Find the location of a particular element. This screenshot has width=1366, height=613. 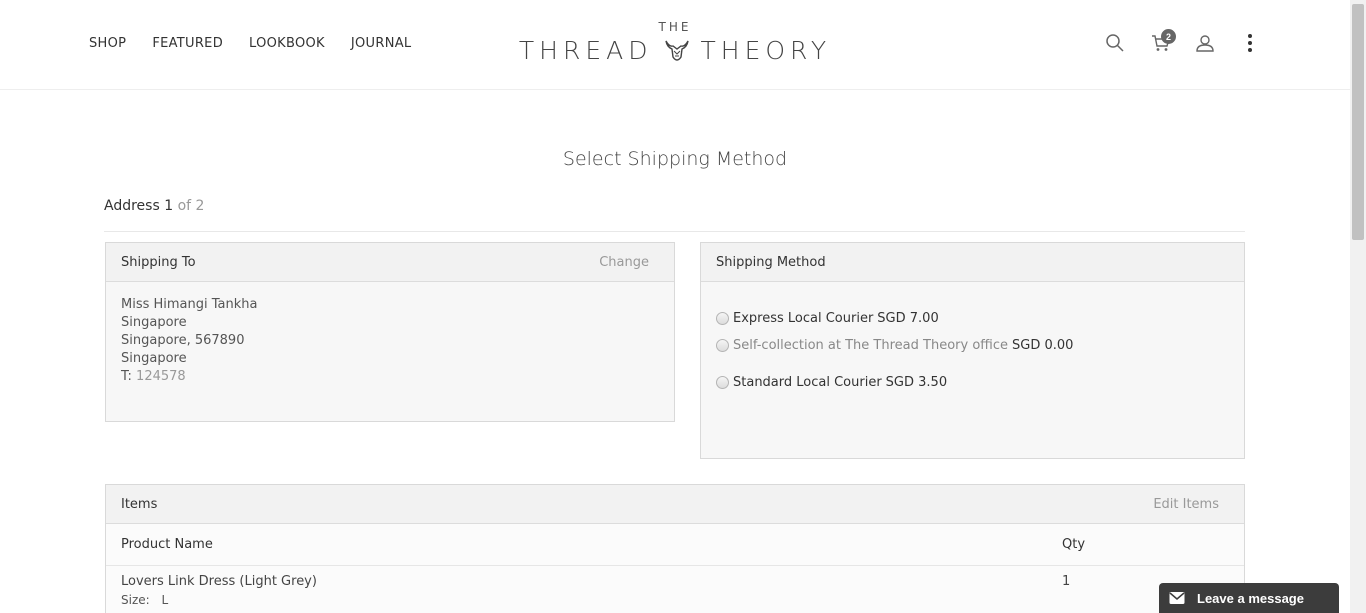

scrollbar-thumb is located at coordinates (1358, 122).